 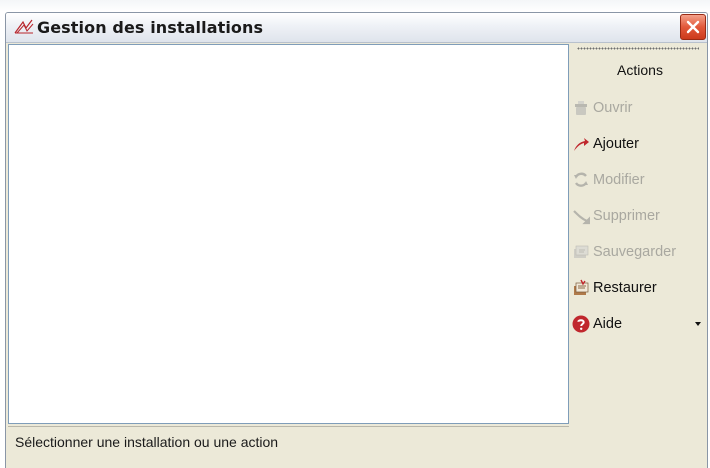 I want to click on action-restore: Restaurer, so click(x=637, y=288).